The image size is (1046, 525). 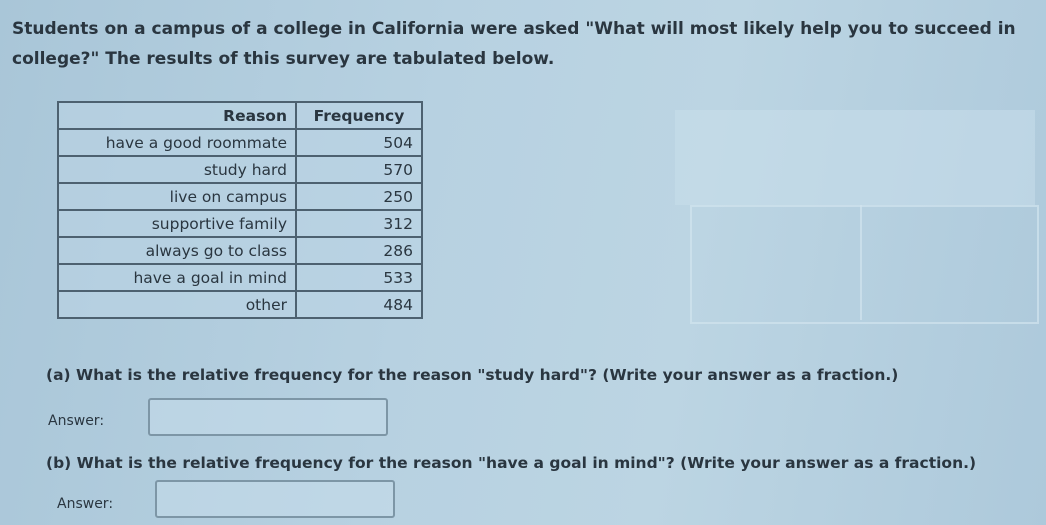 I want to click on frequency-cell: 504, so click(x=359, y=142).